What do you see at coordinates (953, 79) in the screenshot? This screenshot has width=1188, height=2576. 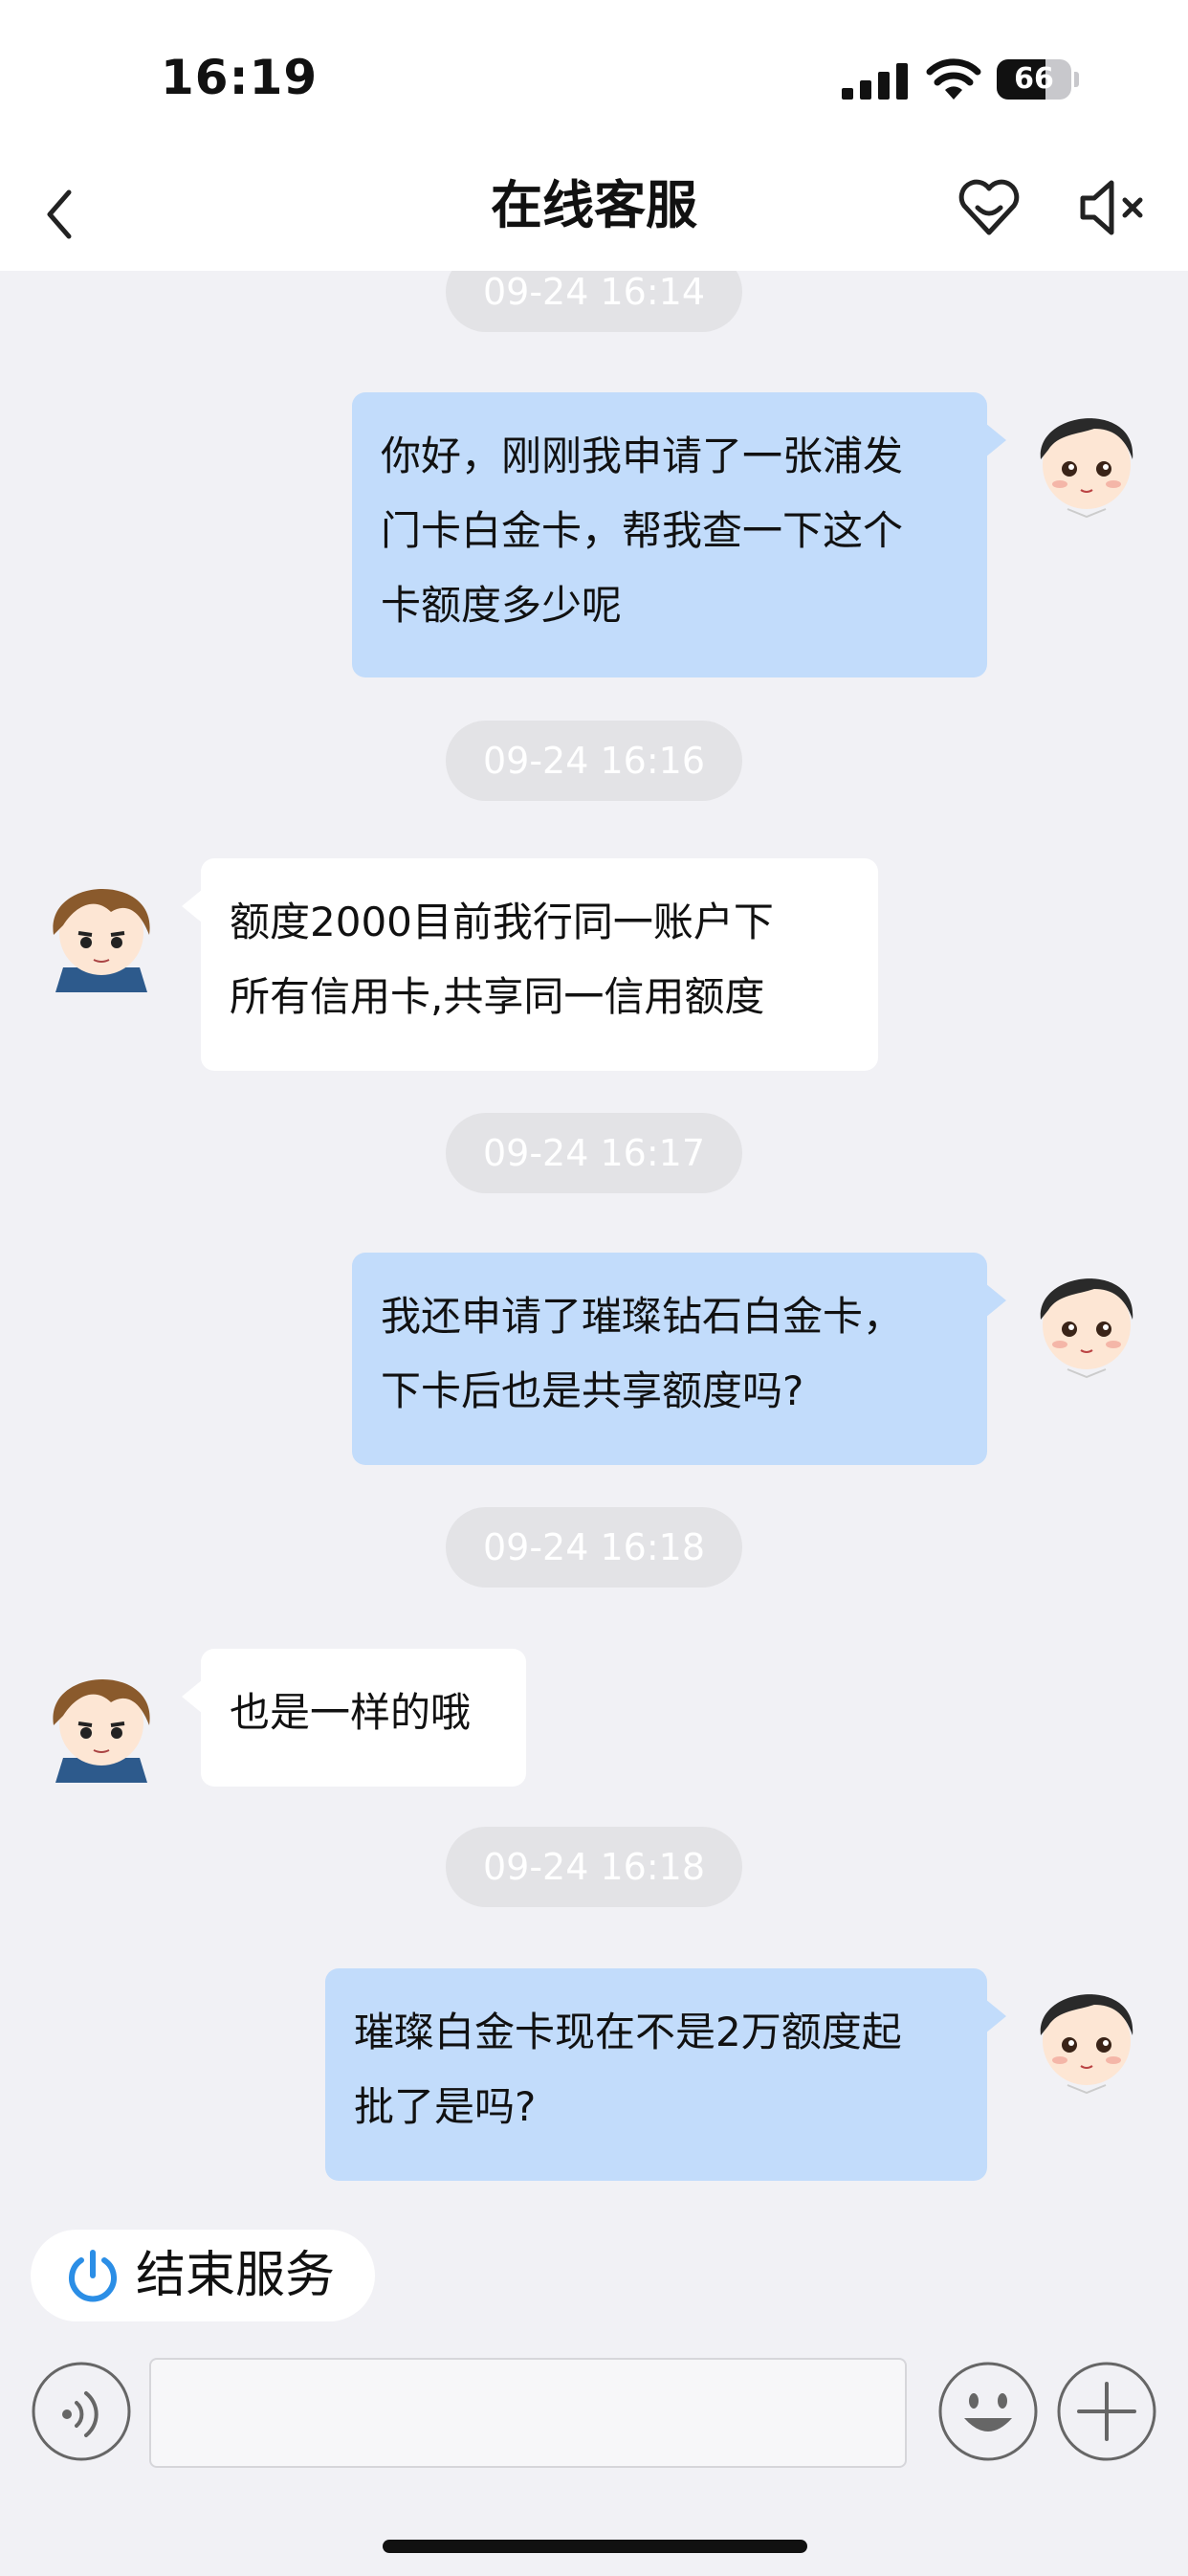 I see `wifi-icon` at bounding box center [953, 79].